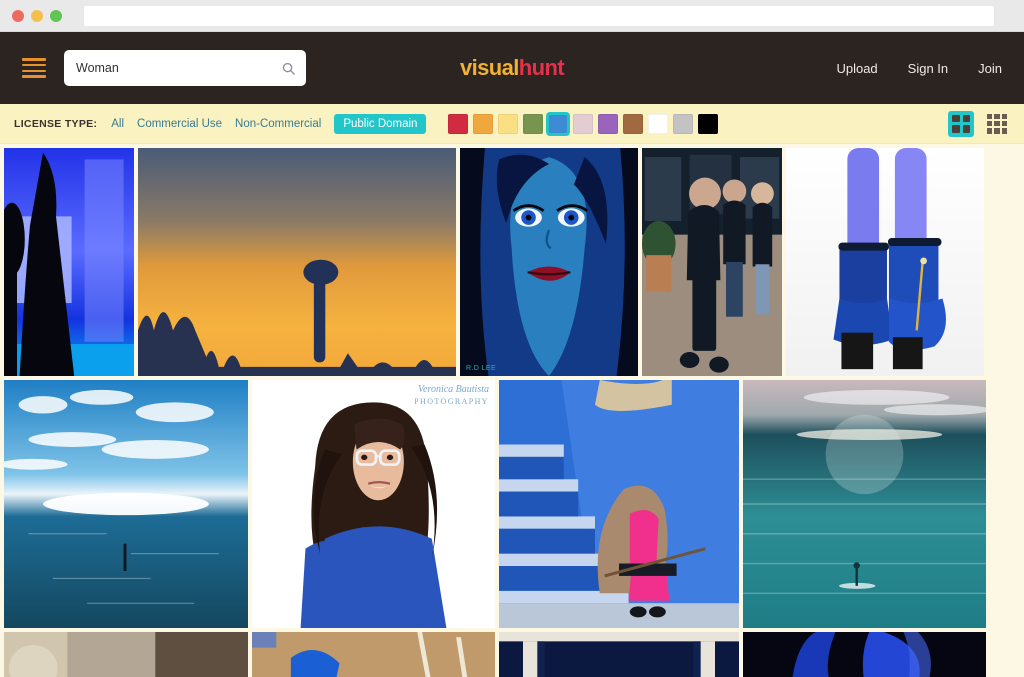 The height and width of the screenshot is (677, 1024). I want to click on photo-window-night-blue, so click(619, 654).